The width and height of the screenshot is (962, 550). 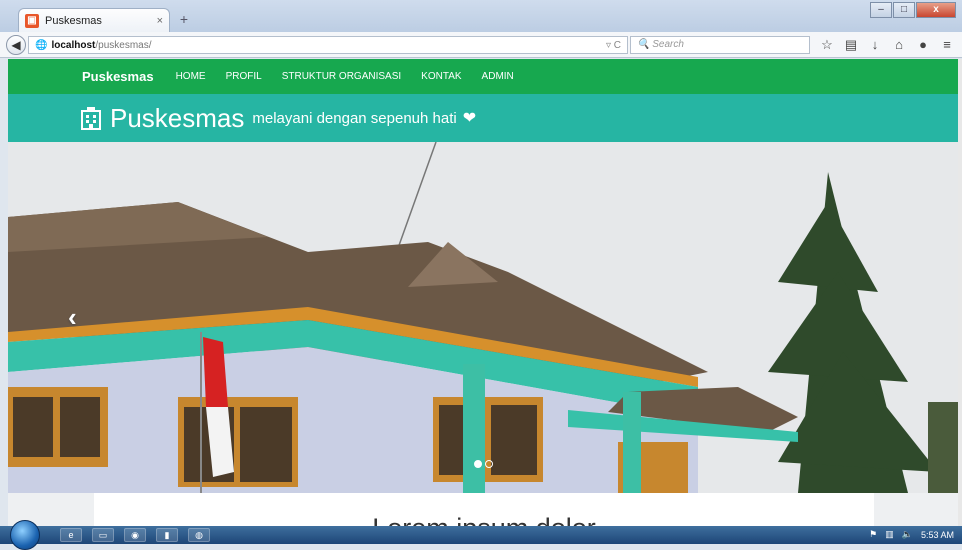 What do you see at coordinates (887, 45) in the screenshot?
I see `toolbar-icons: ☆ ▤ ↓ ⌂ ● ≡` at bounding box center [887, 45].